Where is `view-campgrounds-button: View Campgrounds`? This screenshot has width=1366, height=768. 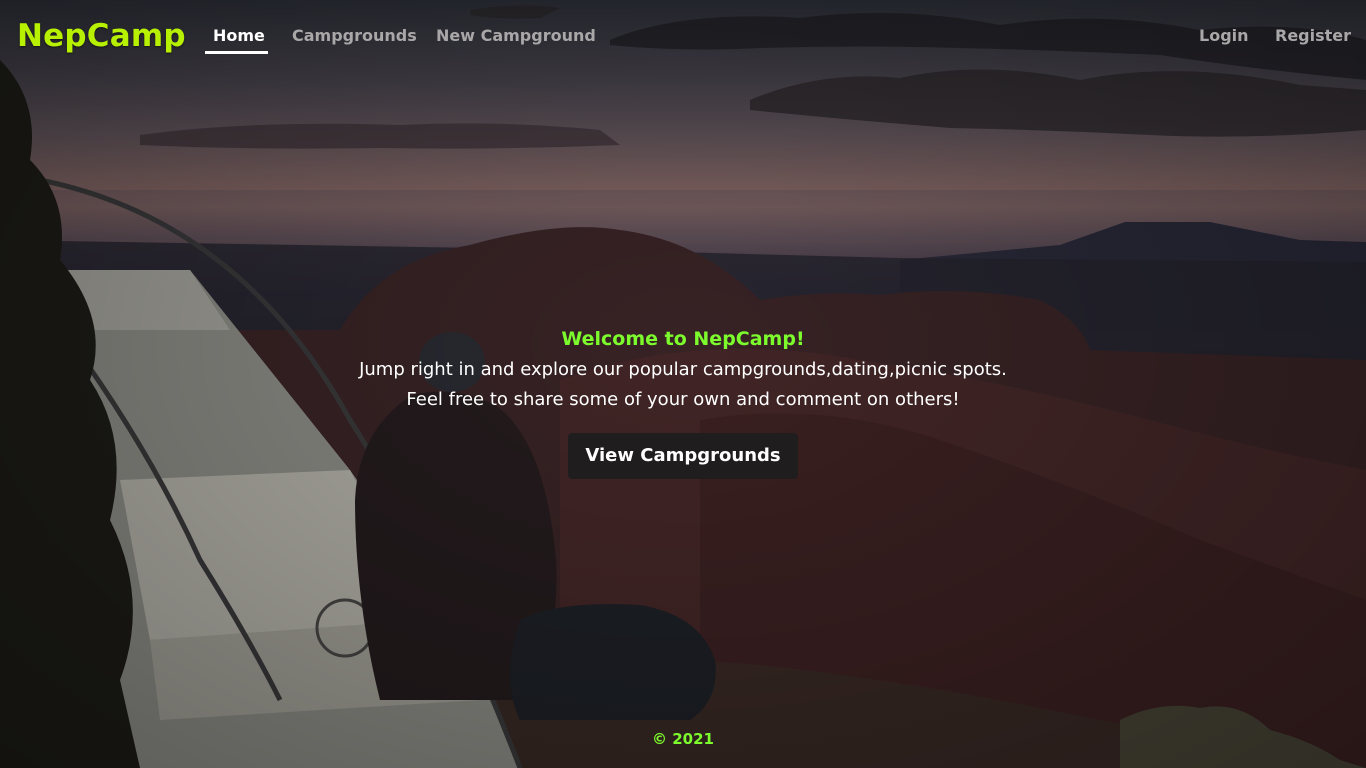
view-campgrounds-button: View Campgrounds is located at coordinates (683, 456).